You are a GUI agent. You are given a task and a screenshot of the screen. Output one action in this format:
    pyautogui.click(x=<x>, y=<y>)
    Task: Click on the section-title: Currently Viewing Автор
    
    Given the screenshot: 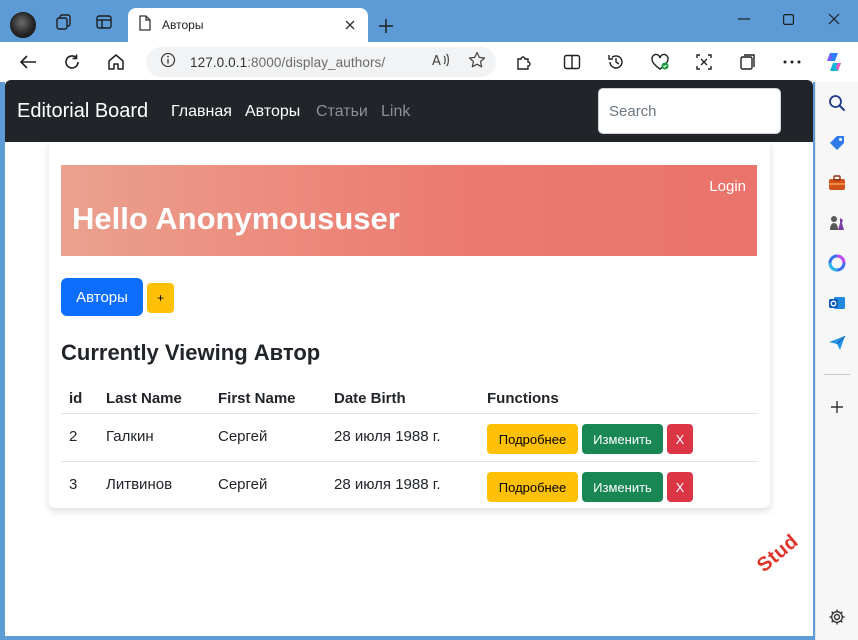 What is the action you would take?
    pyautogui.click(x=191, y=352)
    